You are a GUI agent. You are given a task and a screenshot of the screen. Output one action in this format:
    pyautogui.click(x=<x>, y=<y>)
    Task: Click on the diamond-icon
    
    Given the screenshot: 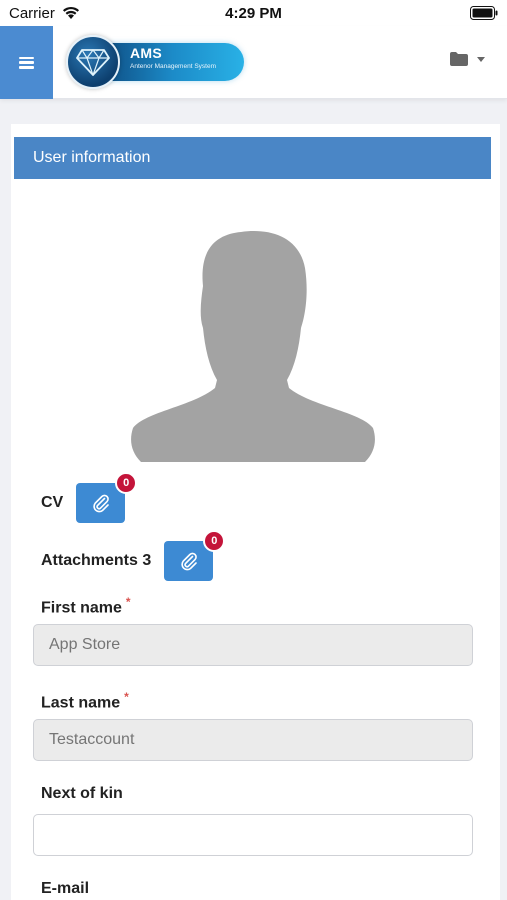 What is the action you would take?
    pyautogui.click(x=93, y=62)
    